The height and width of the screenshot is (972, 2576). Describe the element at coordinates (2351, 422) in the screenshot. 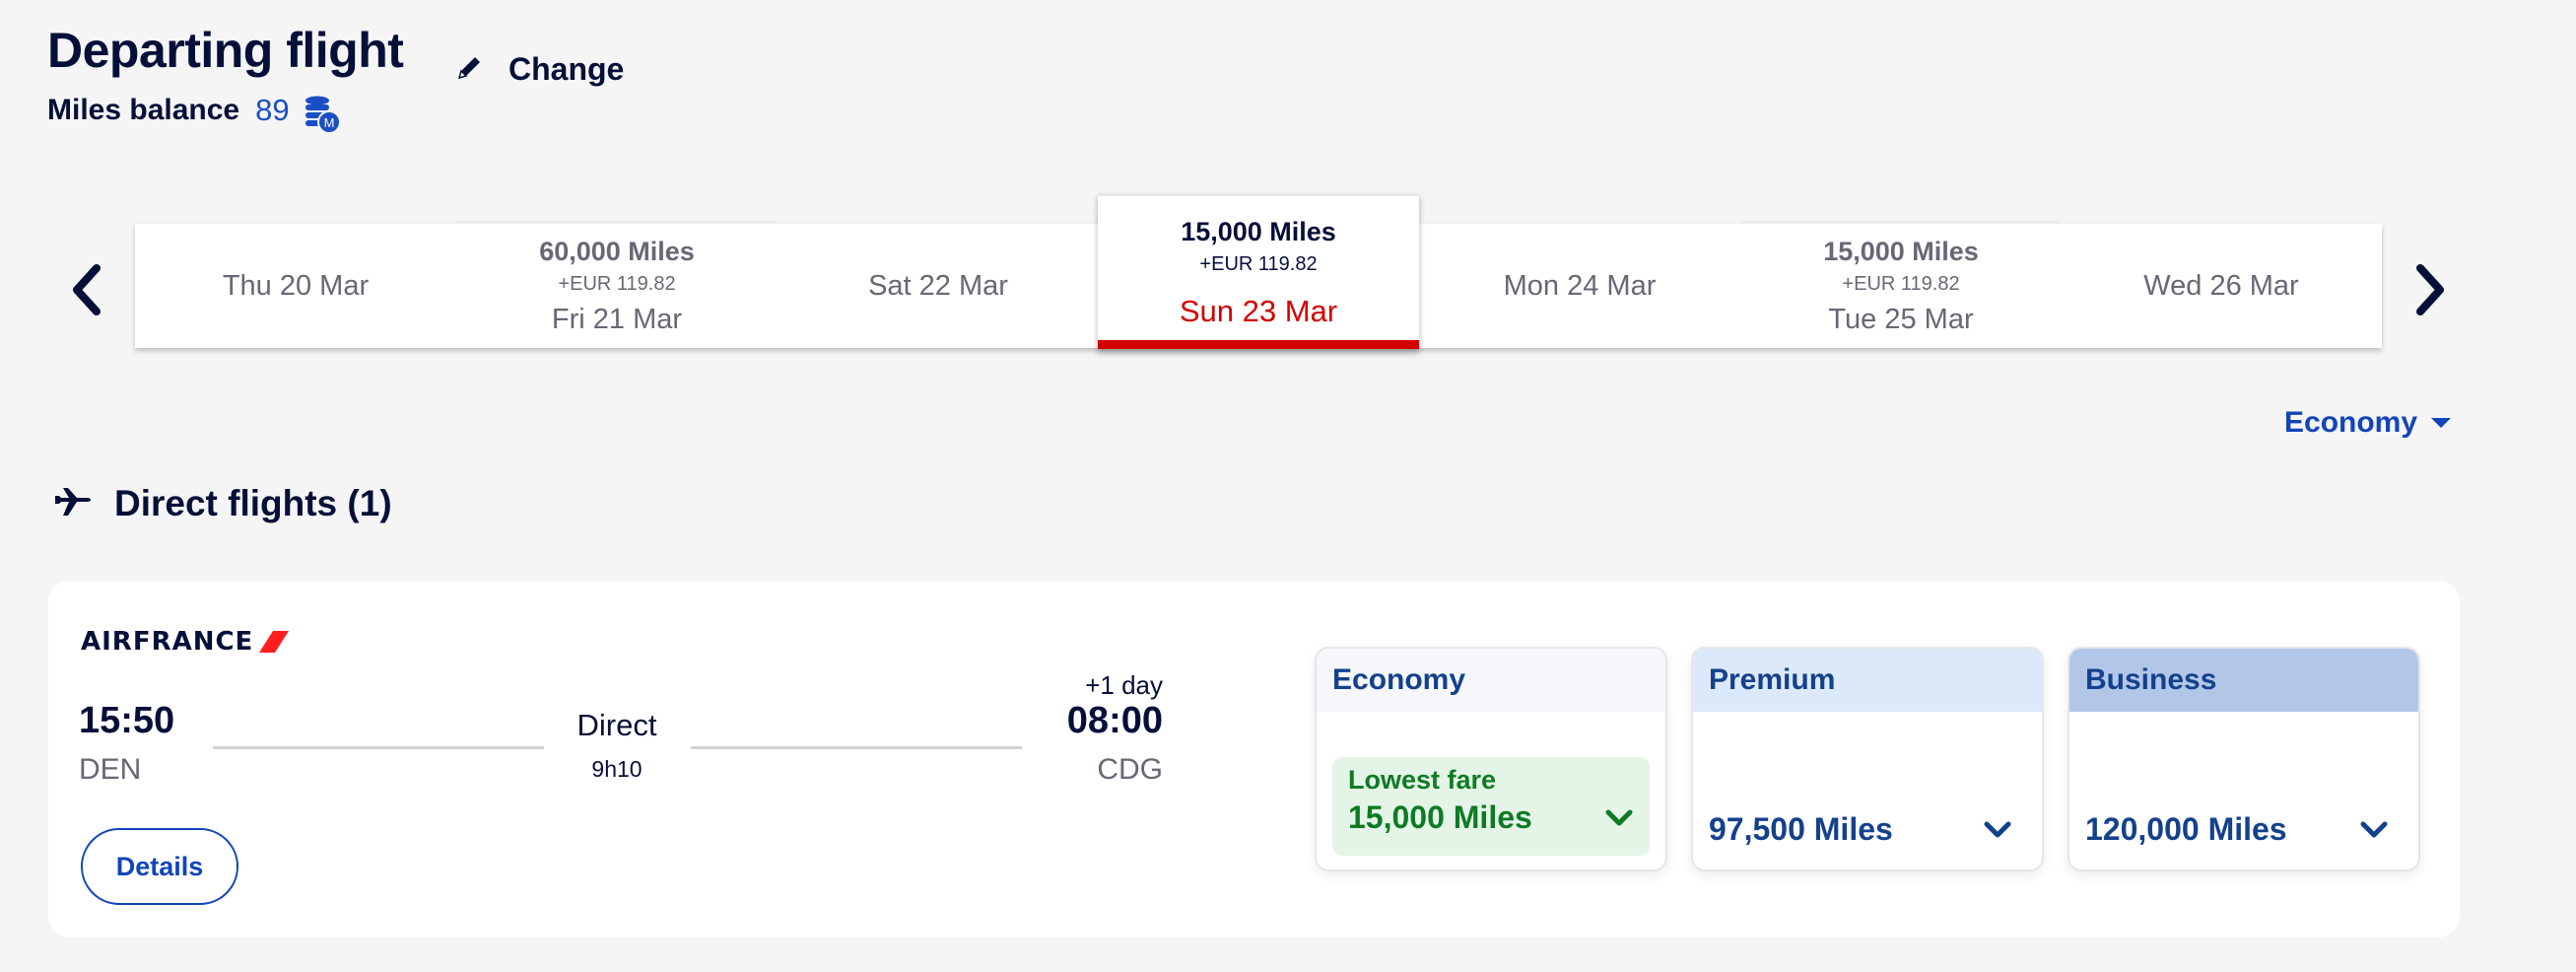

I see `cabin-class-value: Economy` at that location.